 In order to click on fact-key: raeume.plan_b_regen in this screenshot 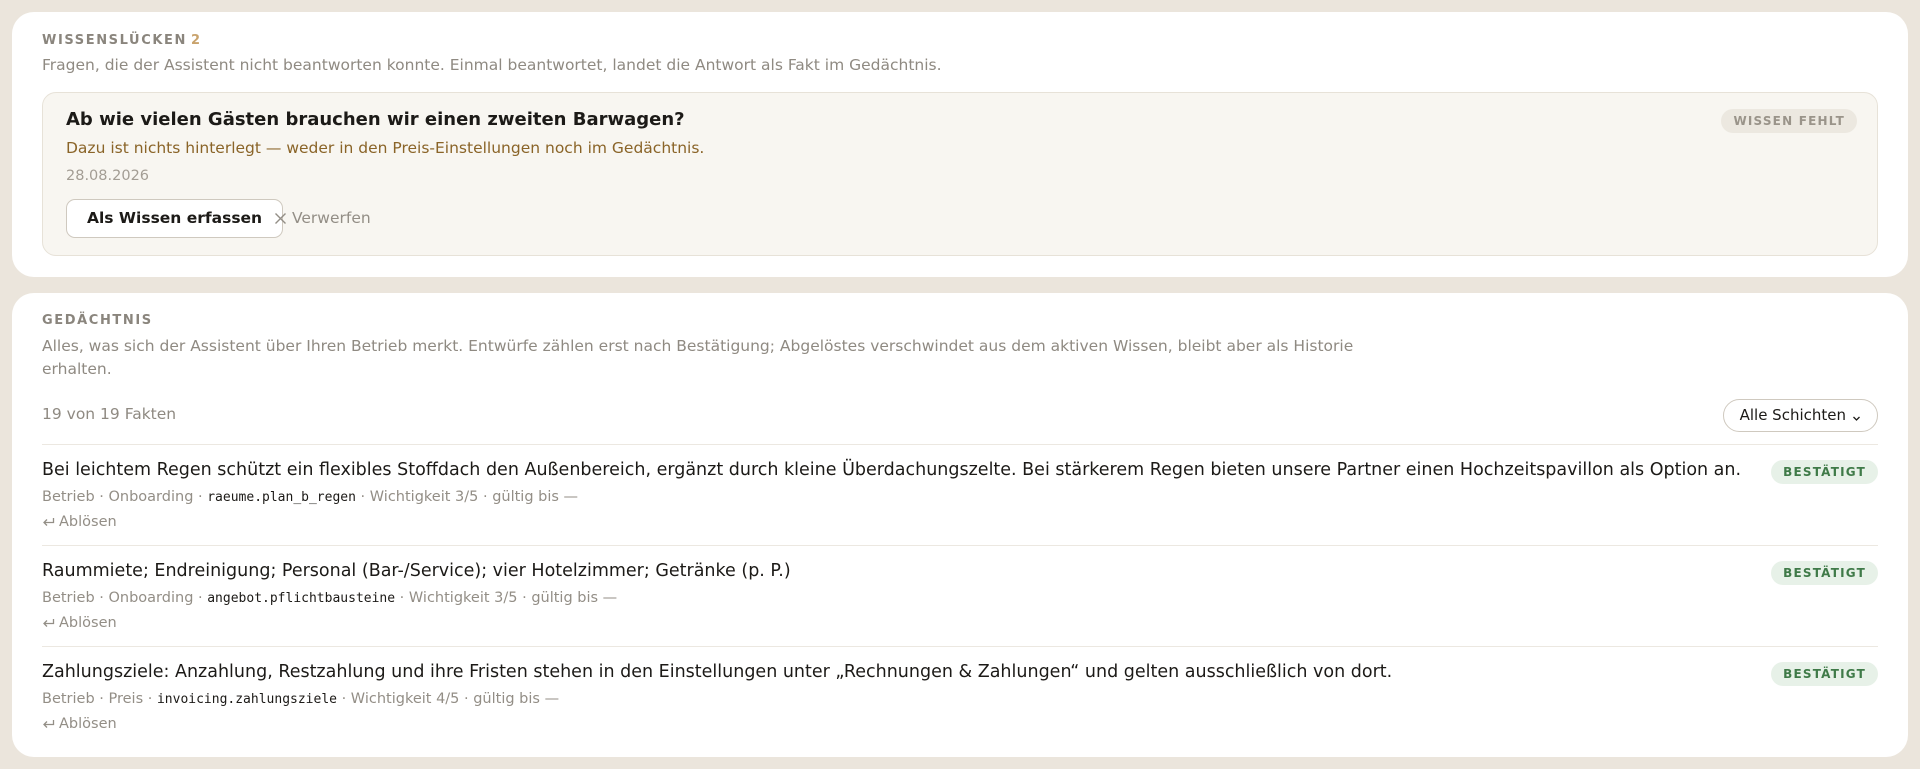, I will do `click(281, 497)`.